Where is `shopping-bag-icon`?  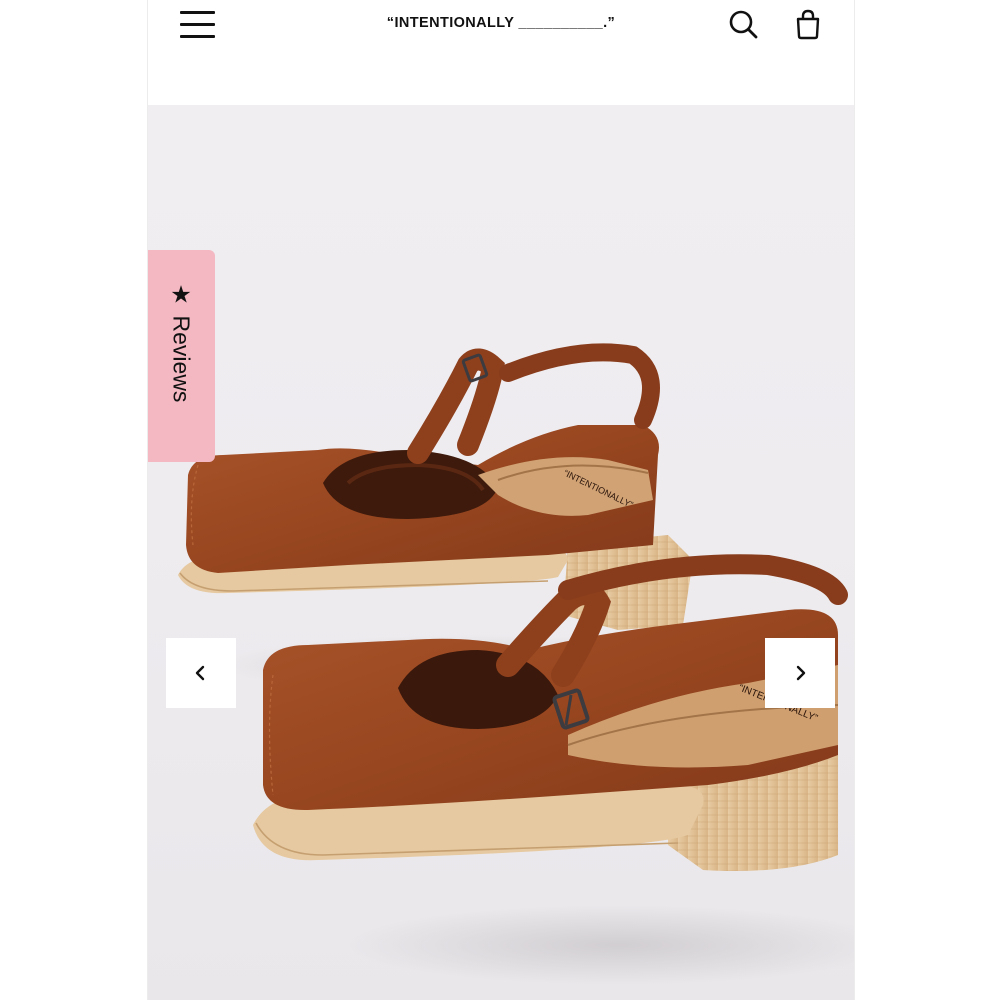
shopping-bag-icon is located at coordinates (808, 24).